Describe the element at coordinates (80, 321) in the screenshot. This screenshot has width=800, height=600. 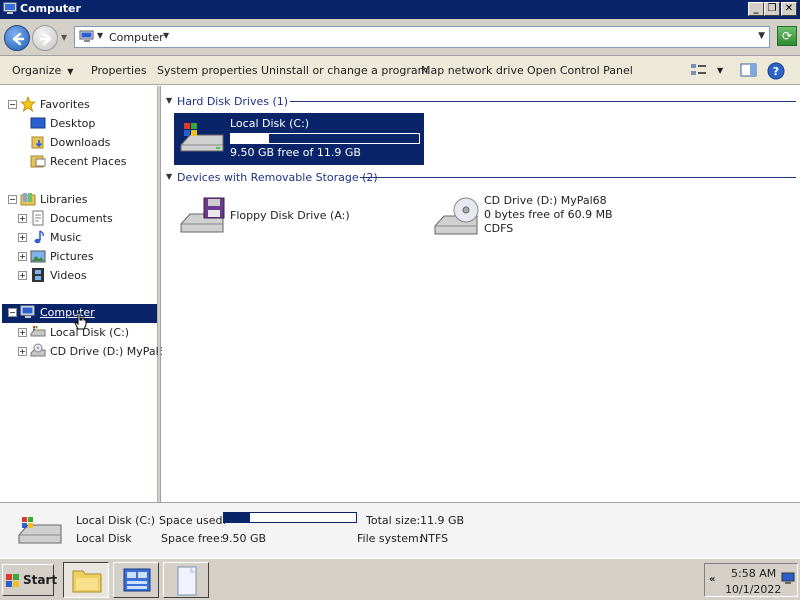
I see `hand-cursor-icon` at that location.